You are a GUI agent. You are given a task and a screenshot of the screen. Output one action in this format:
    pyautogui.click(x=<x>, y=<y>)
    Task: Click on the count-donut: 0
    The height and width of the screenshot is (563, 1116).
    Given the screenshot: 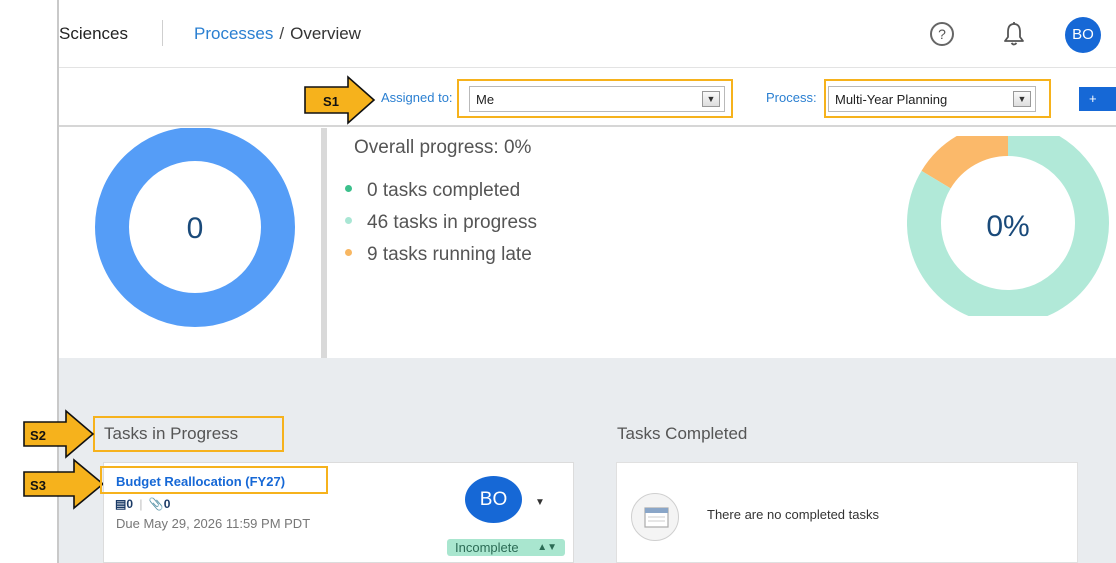 What is the action you would take?
    pyautogui.click(x=195, y=227)
    